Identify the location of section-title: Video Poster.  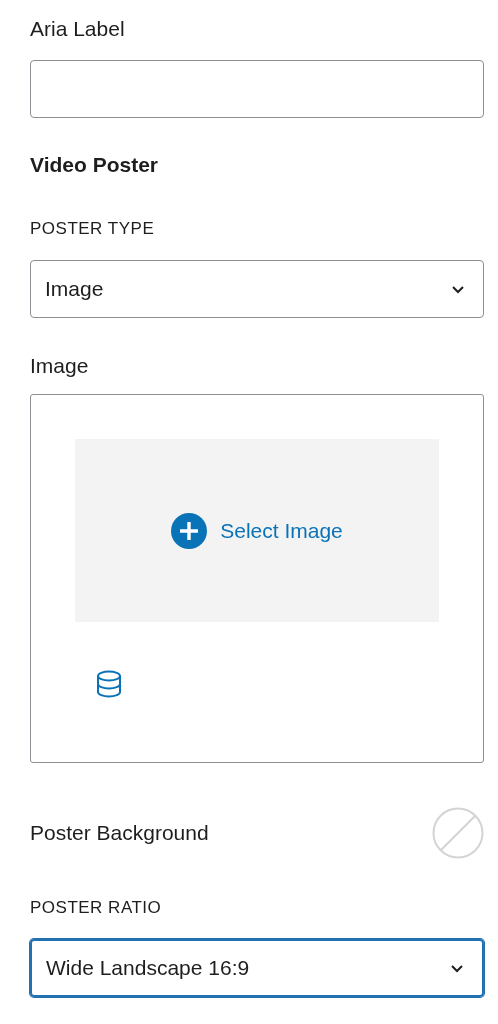
(94, 165).